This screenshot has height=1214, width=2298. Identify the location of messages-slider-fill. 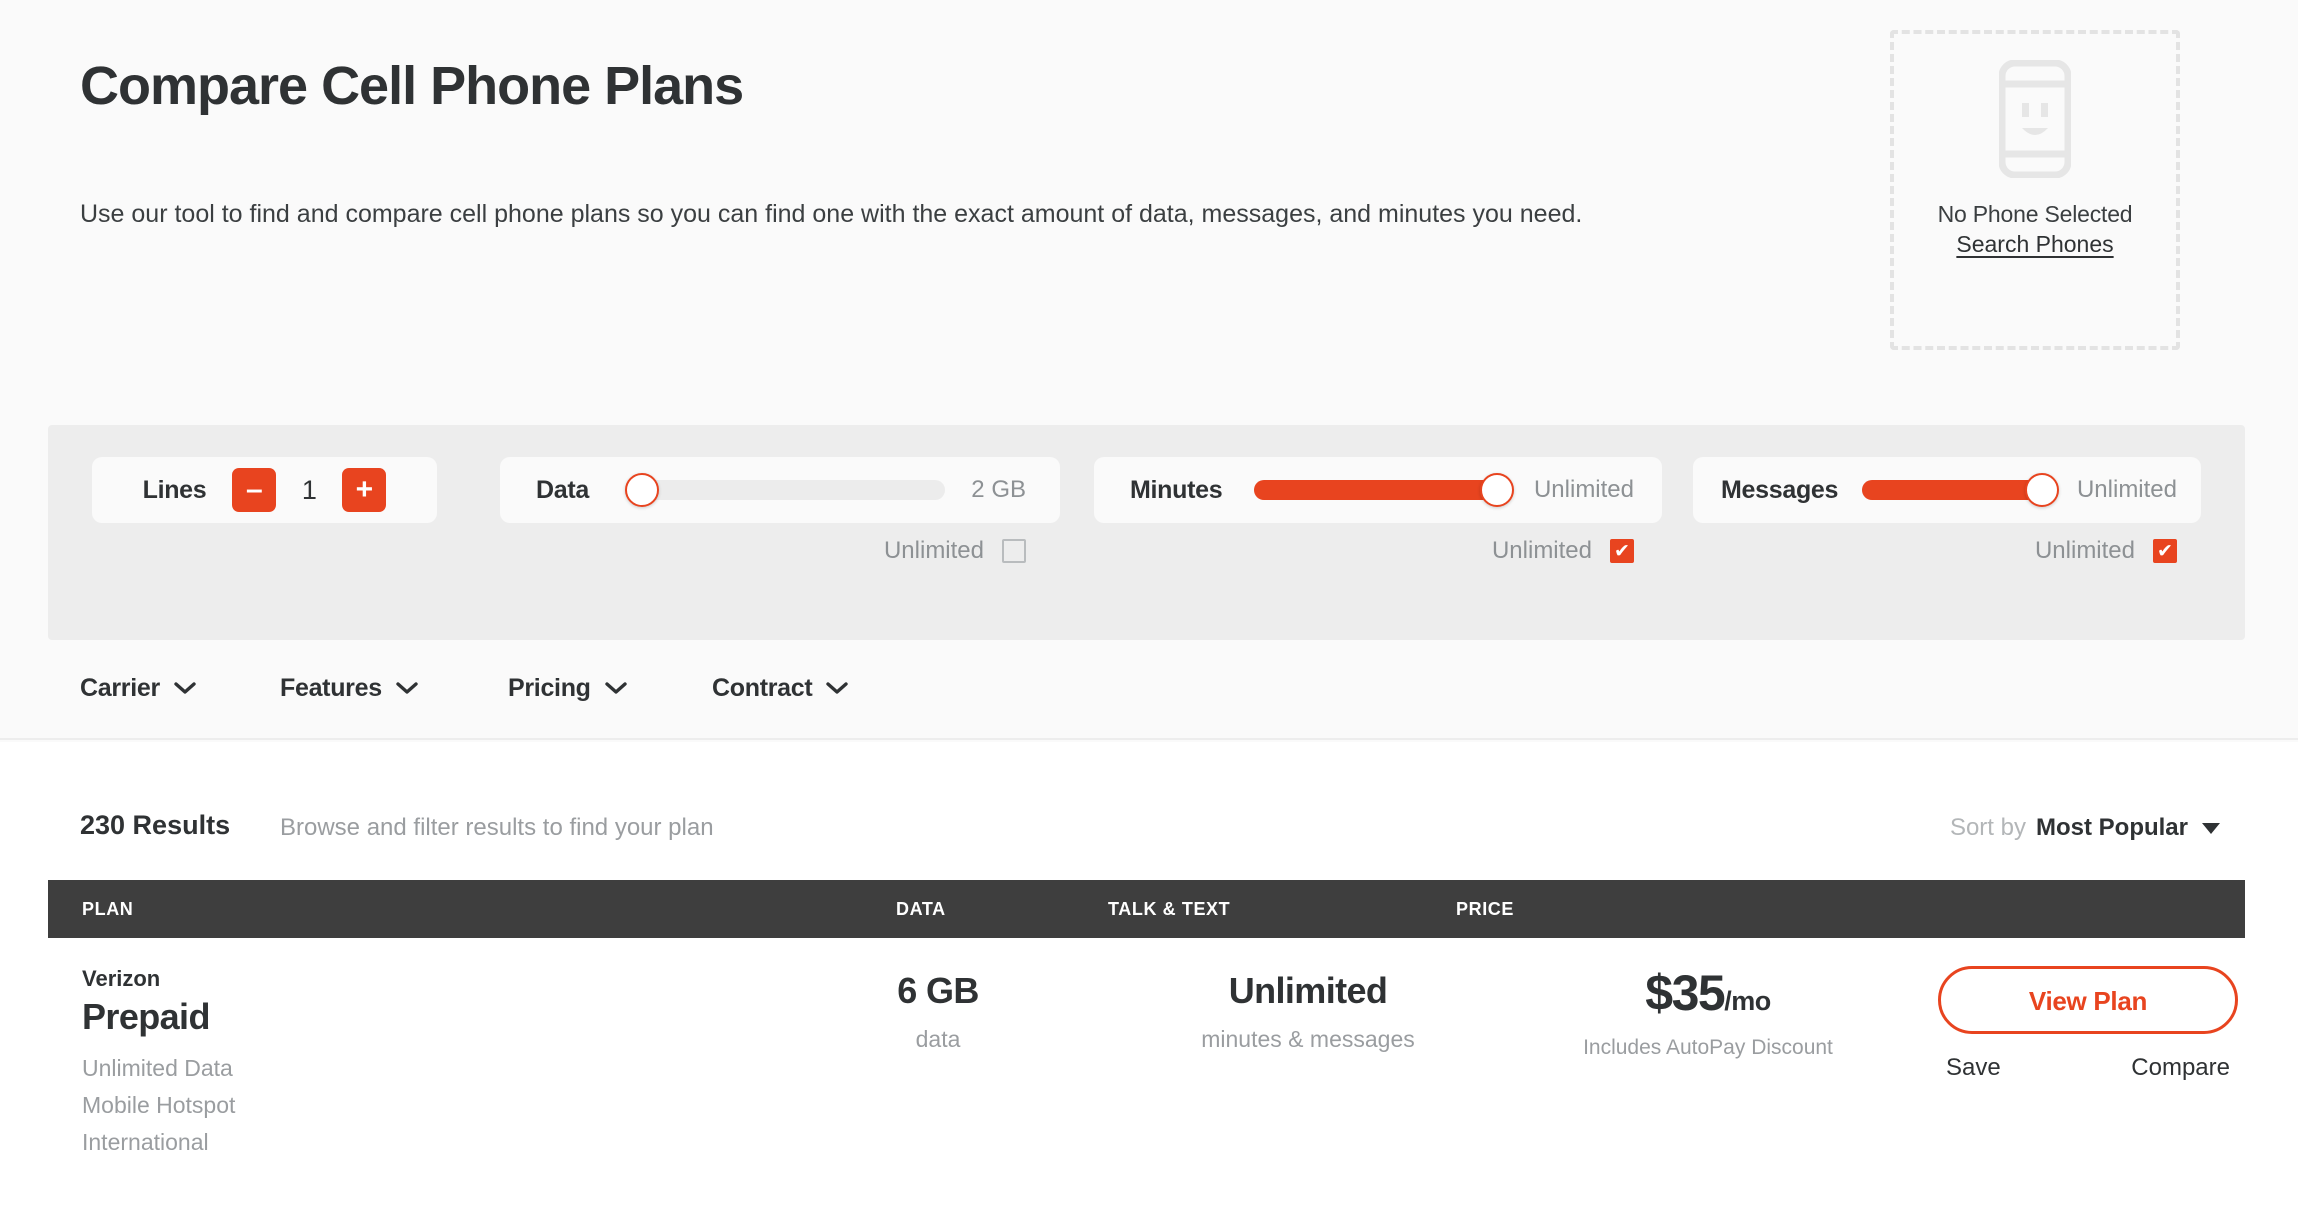
(1952, 490).